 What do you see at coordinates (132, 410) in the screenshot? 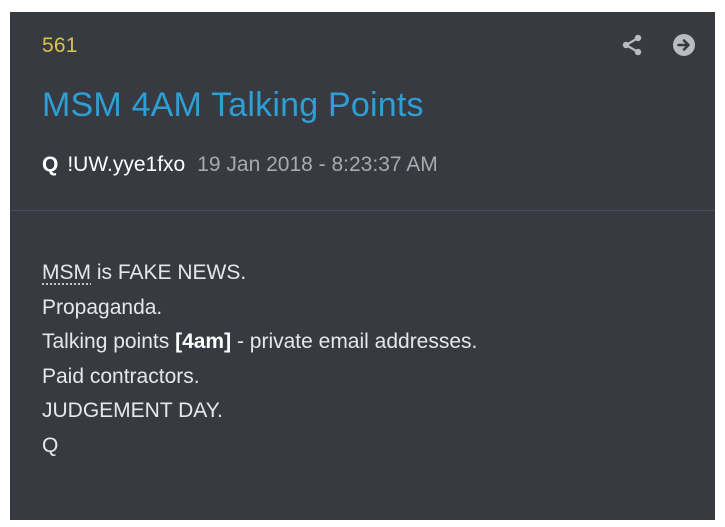
I see `body-line-5: JUDGEMENT DAY.` at bounding box center [132, 410].